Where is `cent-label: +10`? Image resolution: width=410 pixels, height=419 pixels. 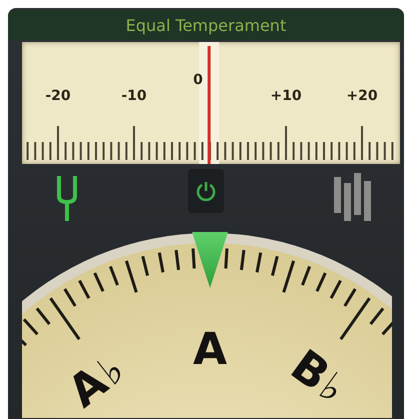
cent-label: +10 is located at coordinates (286, 96).